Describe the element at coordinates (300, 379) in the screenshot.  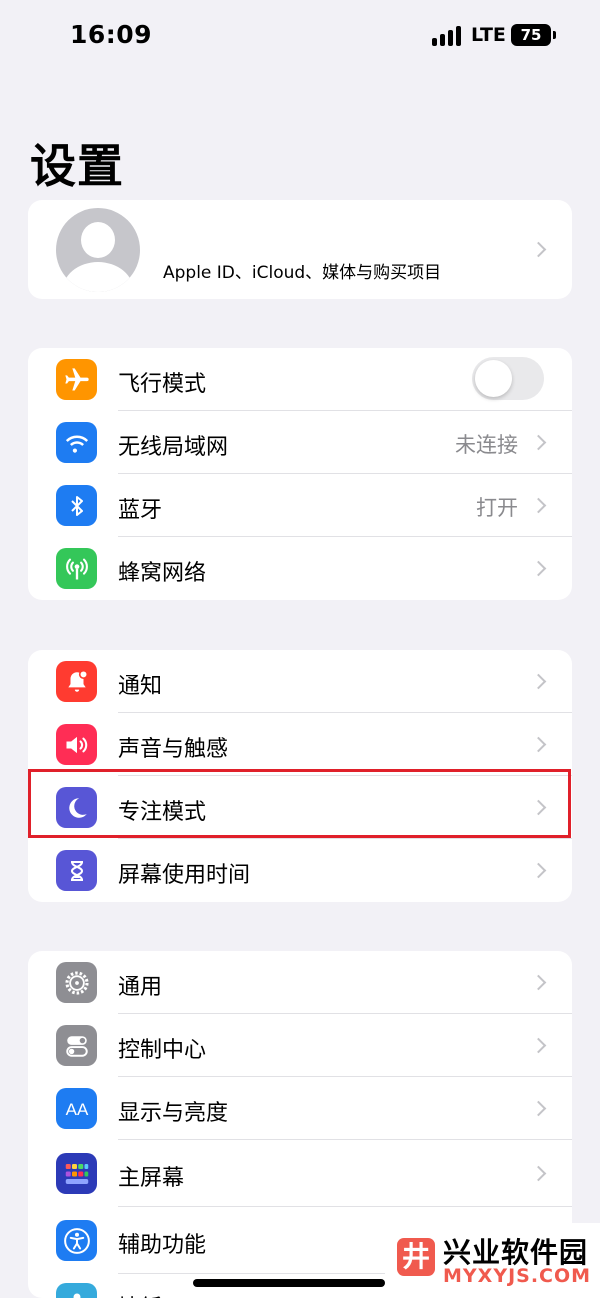
I see `settings-row-airplane-mode: 飞行模式` at that location.